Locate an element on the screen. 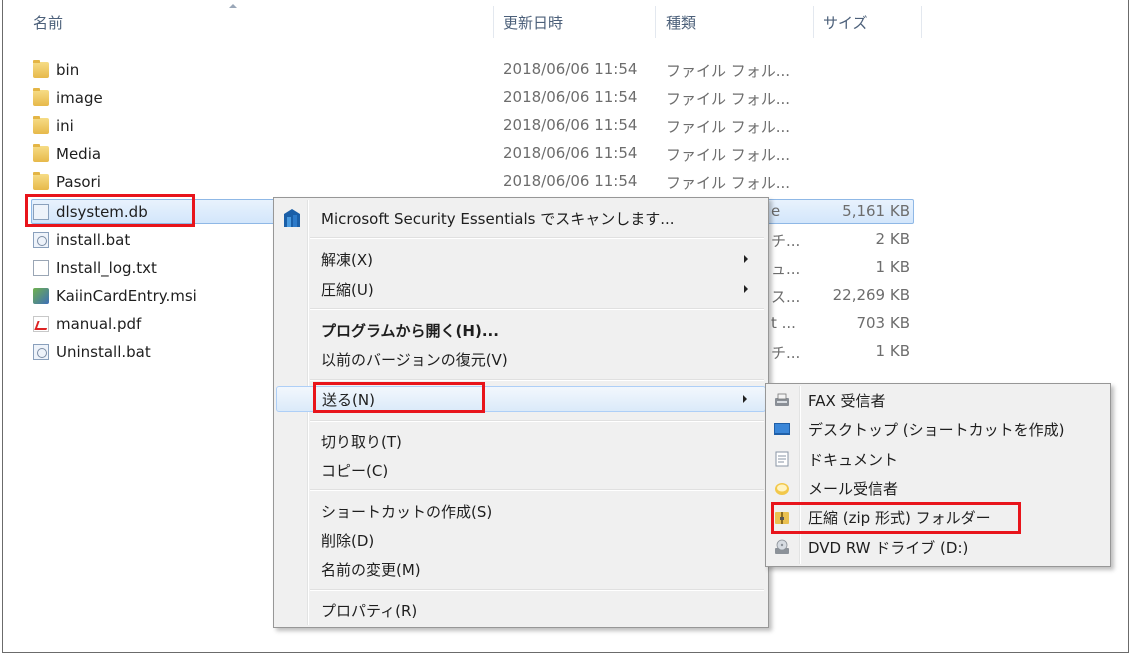 Image resolution: width=1133 pixels, height=655 pixels. menu-item-compress-label: 圧縮(U) is located at coordinates (347, 289).